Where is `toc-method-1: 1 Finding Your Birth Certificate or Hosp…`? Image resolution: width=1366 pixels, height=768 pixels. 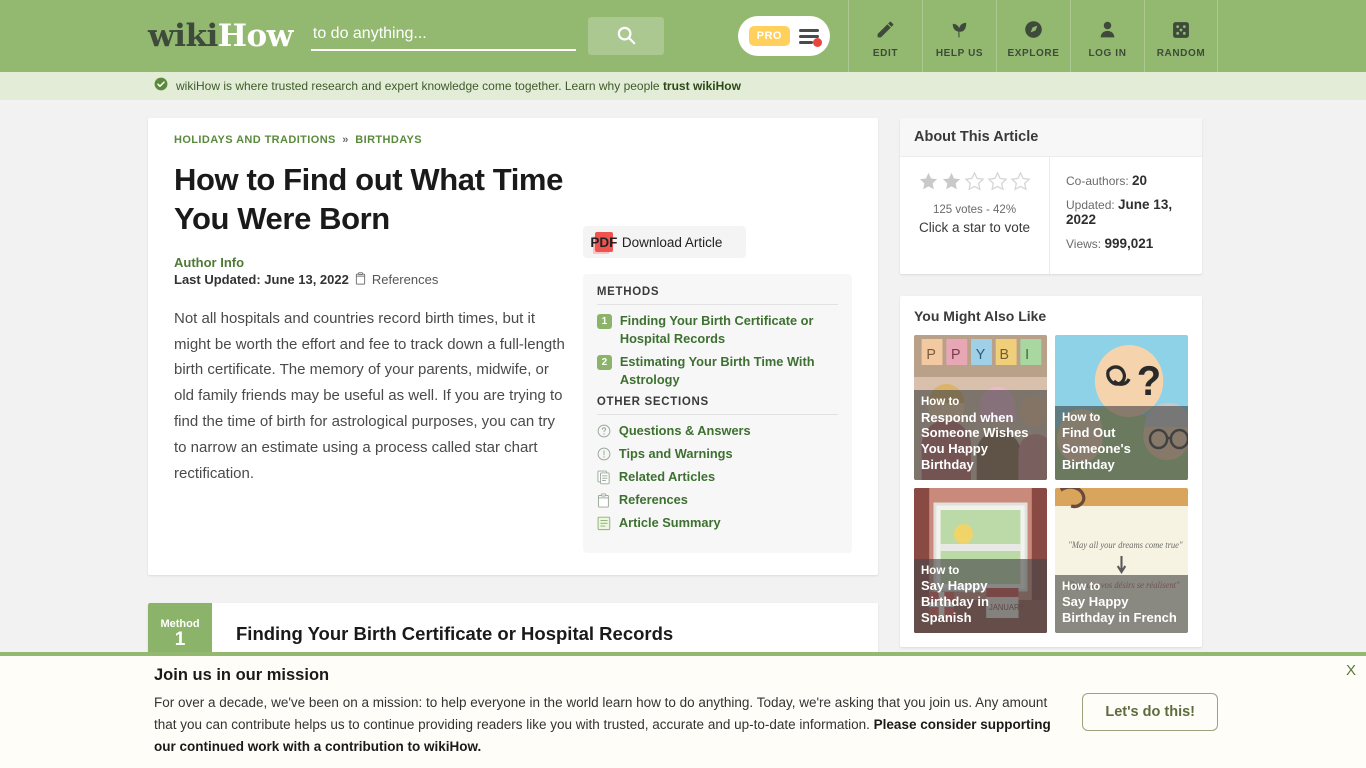 toc-method-1: 1 Finding Your Birth Certificate or Hosp… is located at coordinates (717, 330).